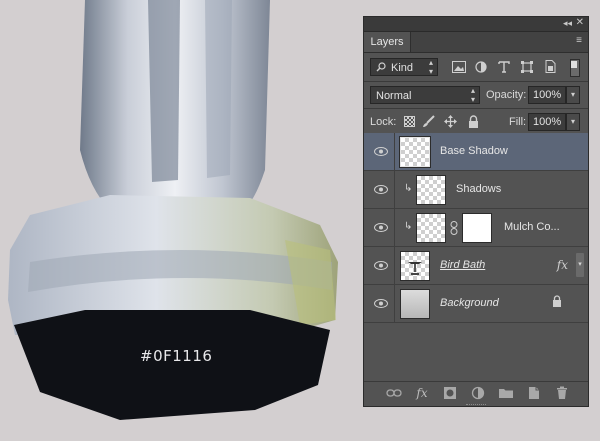 Image resolution: width=600 pixels, height=441 pixels. I want to click on fill-input: 100%, so click(547, 122).